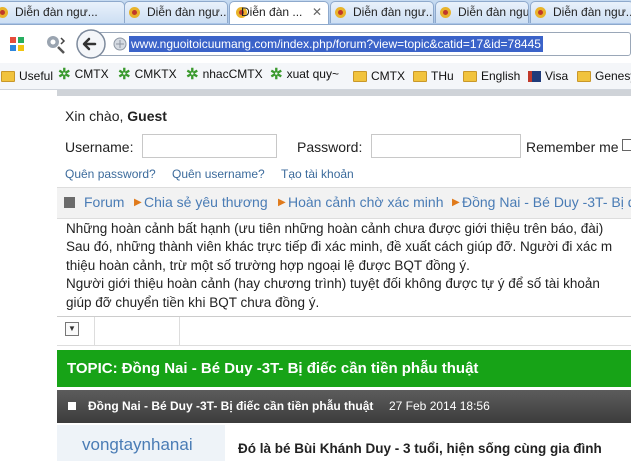 This screenshot has width=631, height=461. What do you see at coordinates (218, 174) in the screenshot?
I see `forgot-username-link: Quên username?` at bounding box center [218, 174].